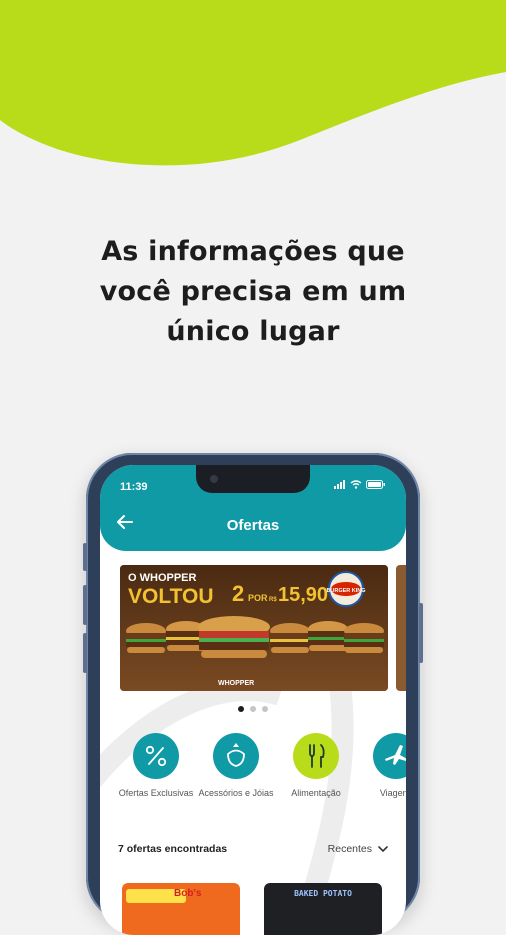 Image resolution: width=506 pixels, height=935 pixels. Describe the element at coordinates (349, 849) in the screenshot. I see `sort-label: Recentes` at that location.